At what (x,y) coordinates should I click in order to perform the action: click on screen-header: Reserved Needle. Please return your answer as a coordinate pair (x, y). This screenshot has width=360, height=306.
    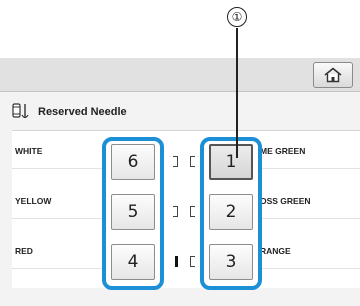
    Looking at the image, I should click on (69, 112).